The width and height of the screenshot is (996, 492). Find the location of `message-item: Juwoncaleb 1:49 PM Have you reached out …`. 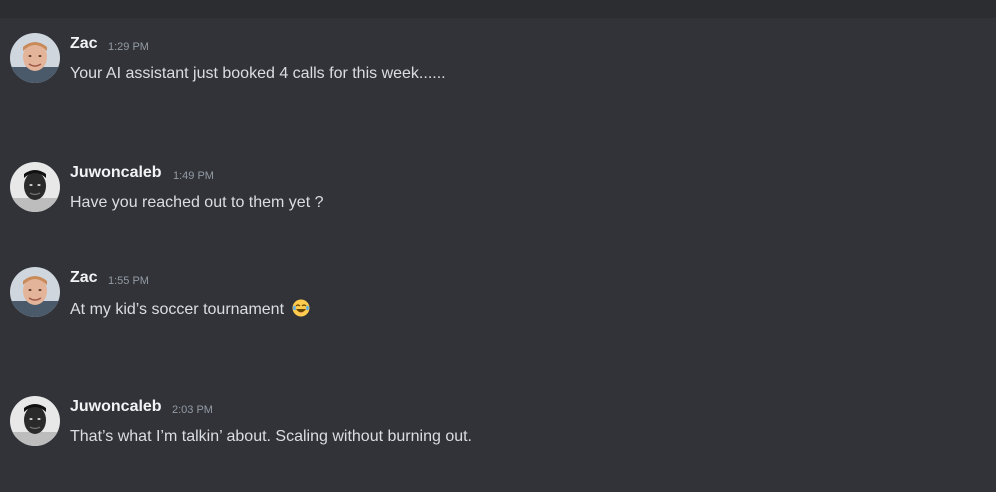

message-item: Juwoncaleb 1:49 PM Have you reached out … is located at coordinates (495, 188).